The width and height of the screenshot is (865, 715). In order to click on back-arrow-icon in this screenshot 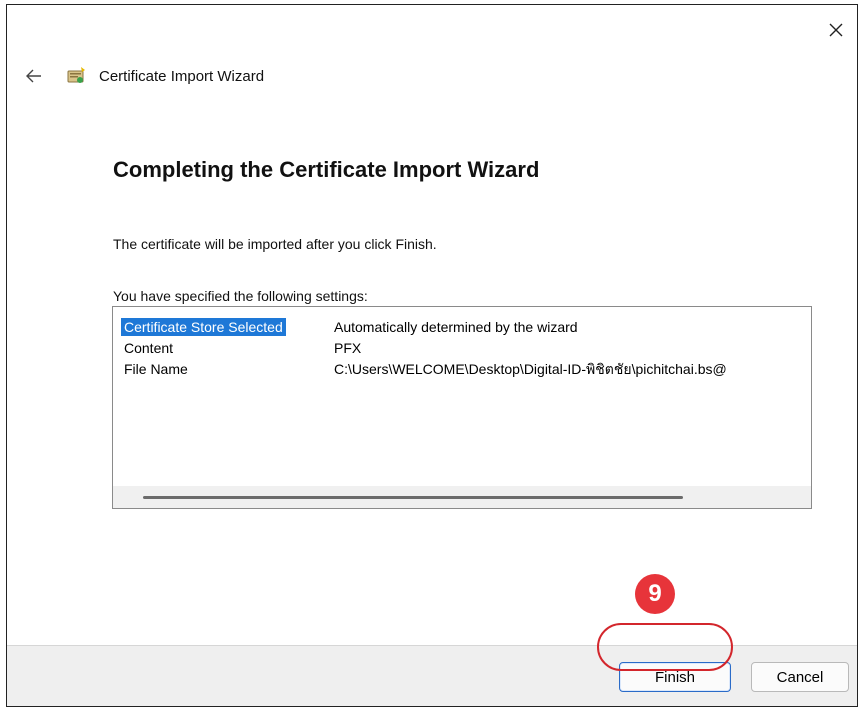, I will do `click(33, 76)`.